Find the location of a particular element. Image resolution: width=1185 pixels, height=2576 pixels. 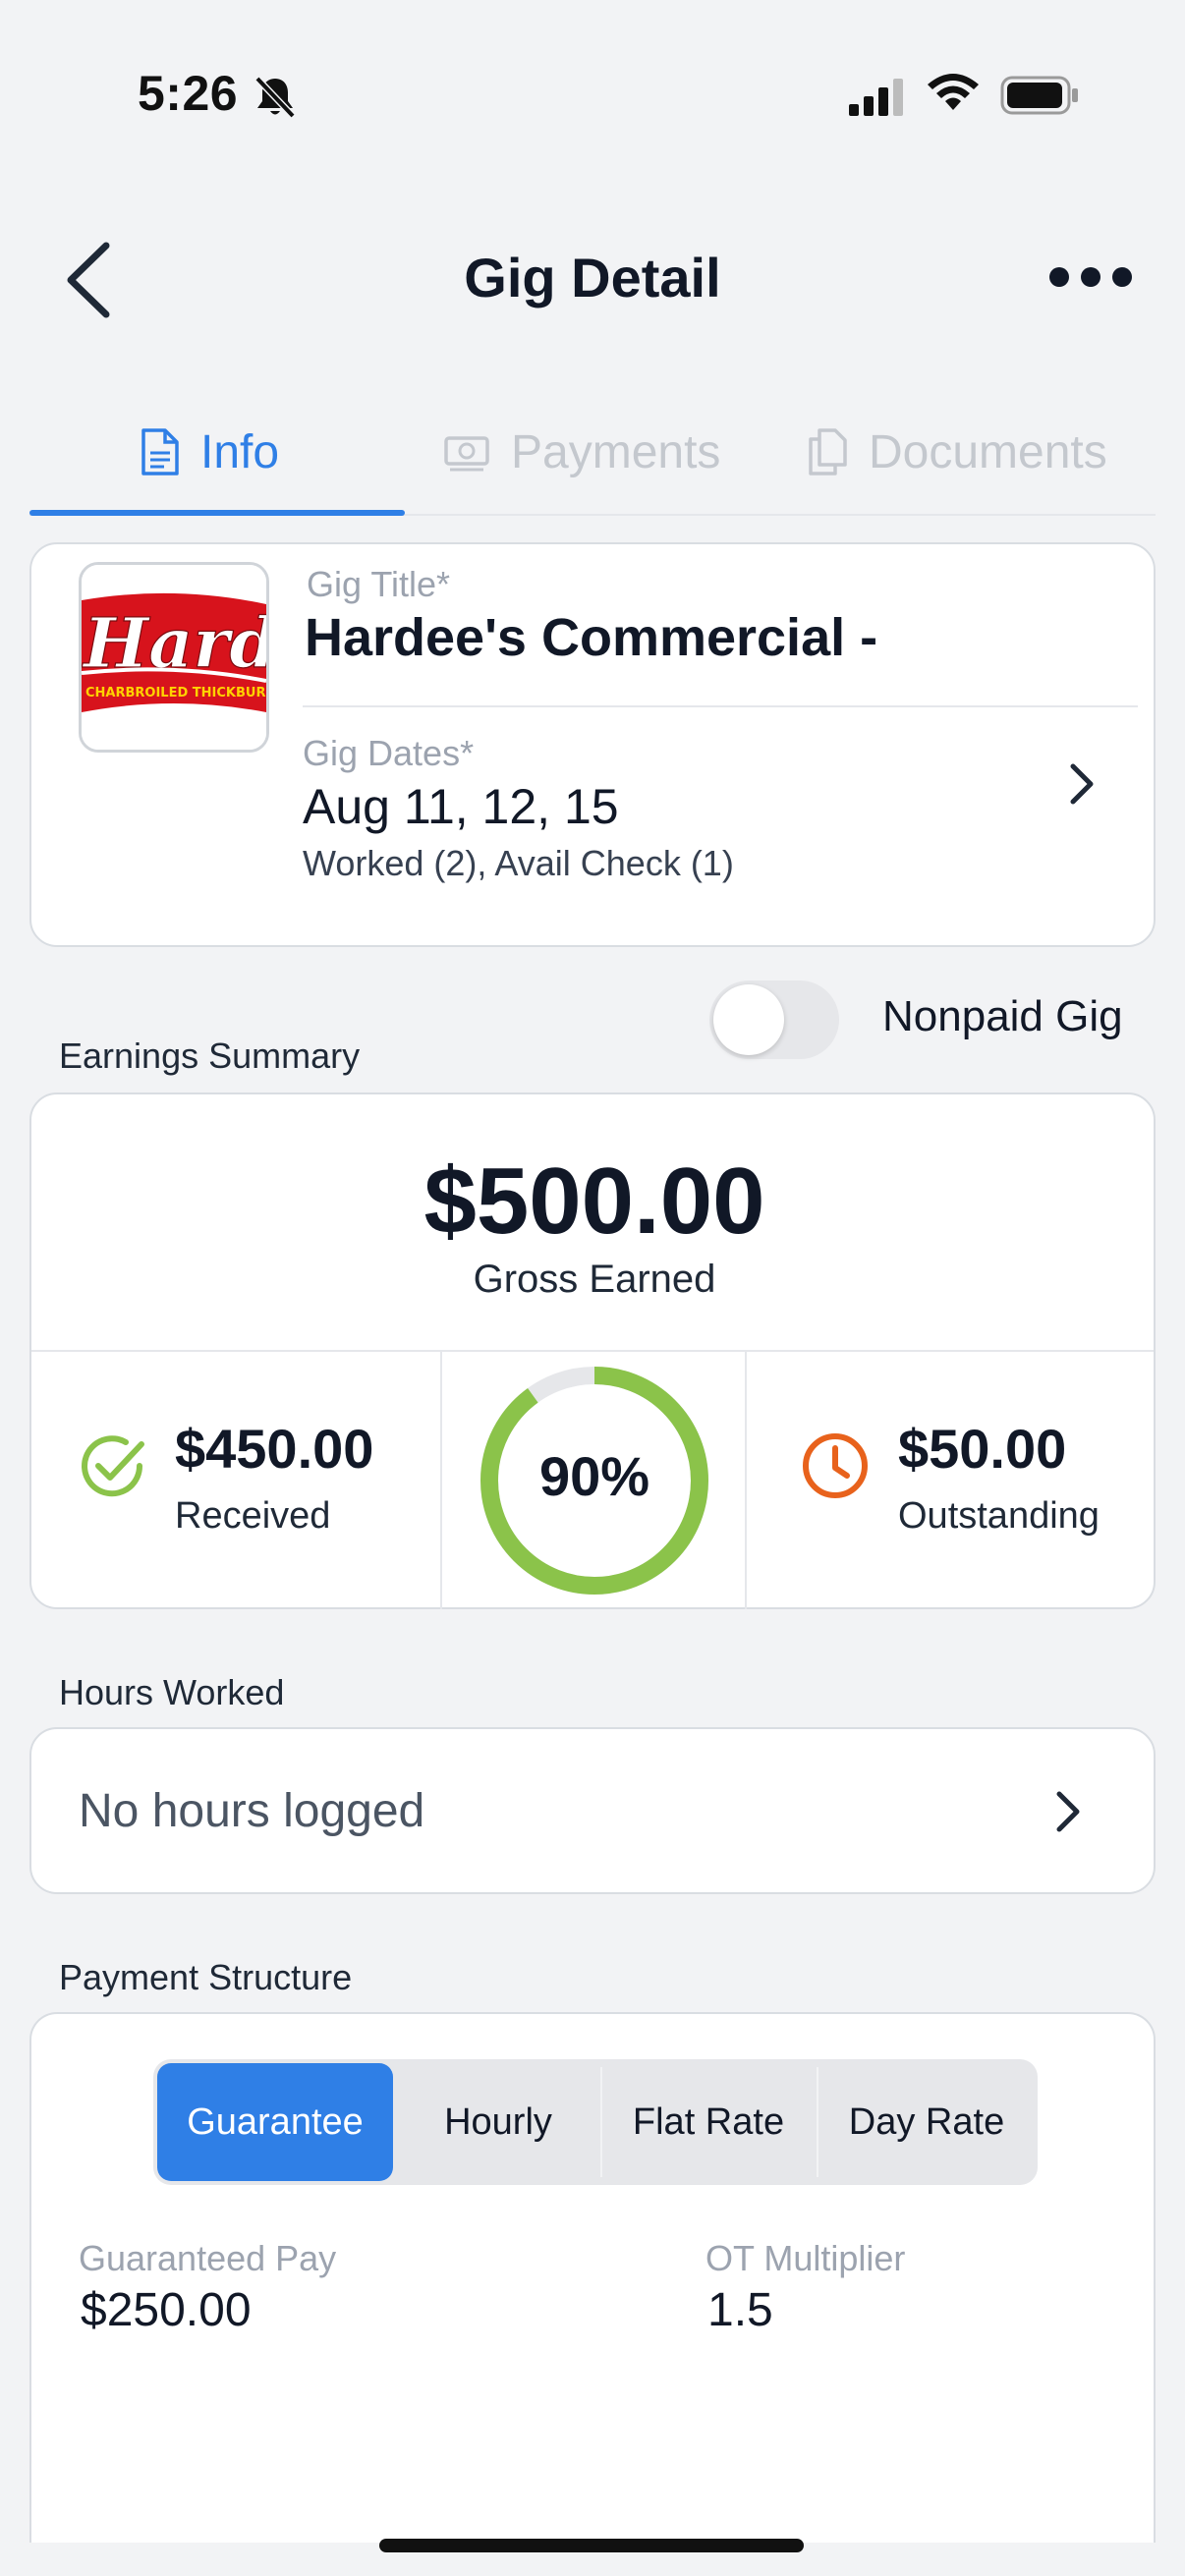

hours-worked-row: No hours logged is located at coordinates (592, 1810).